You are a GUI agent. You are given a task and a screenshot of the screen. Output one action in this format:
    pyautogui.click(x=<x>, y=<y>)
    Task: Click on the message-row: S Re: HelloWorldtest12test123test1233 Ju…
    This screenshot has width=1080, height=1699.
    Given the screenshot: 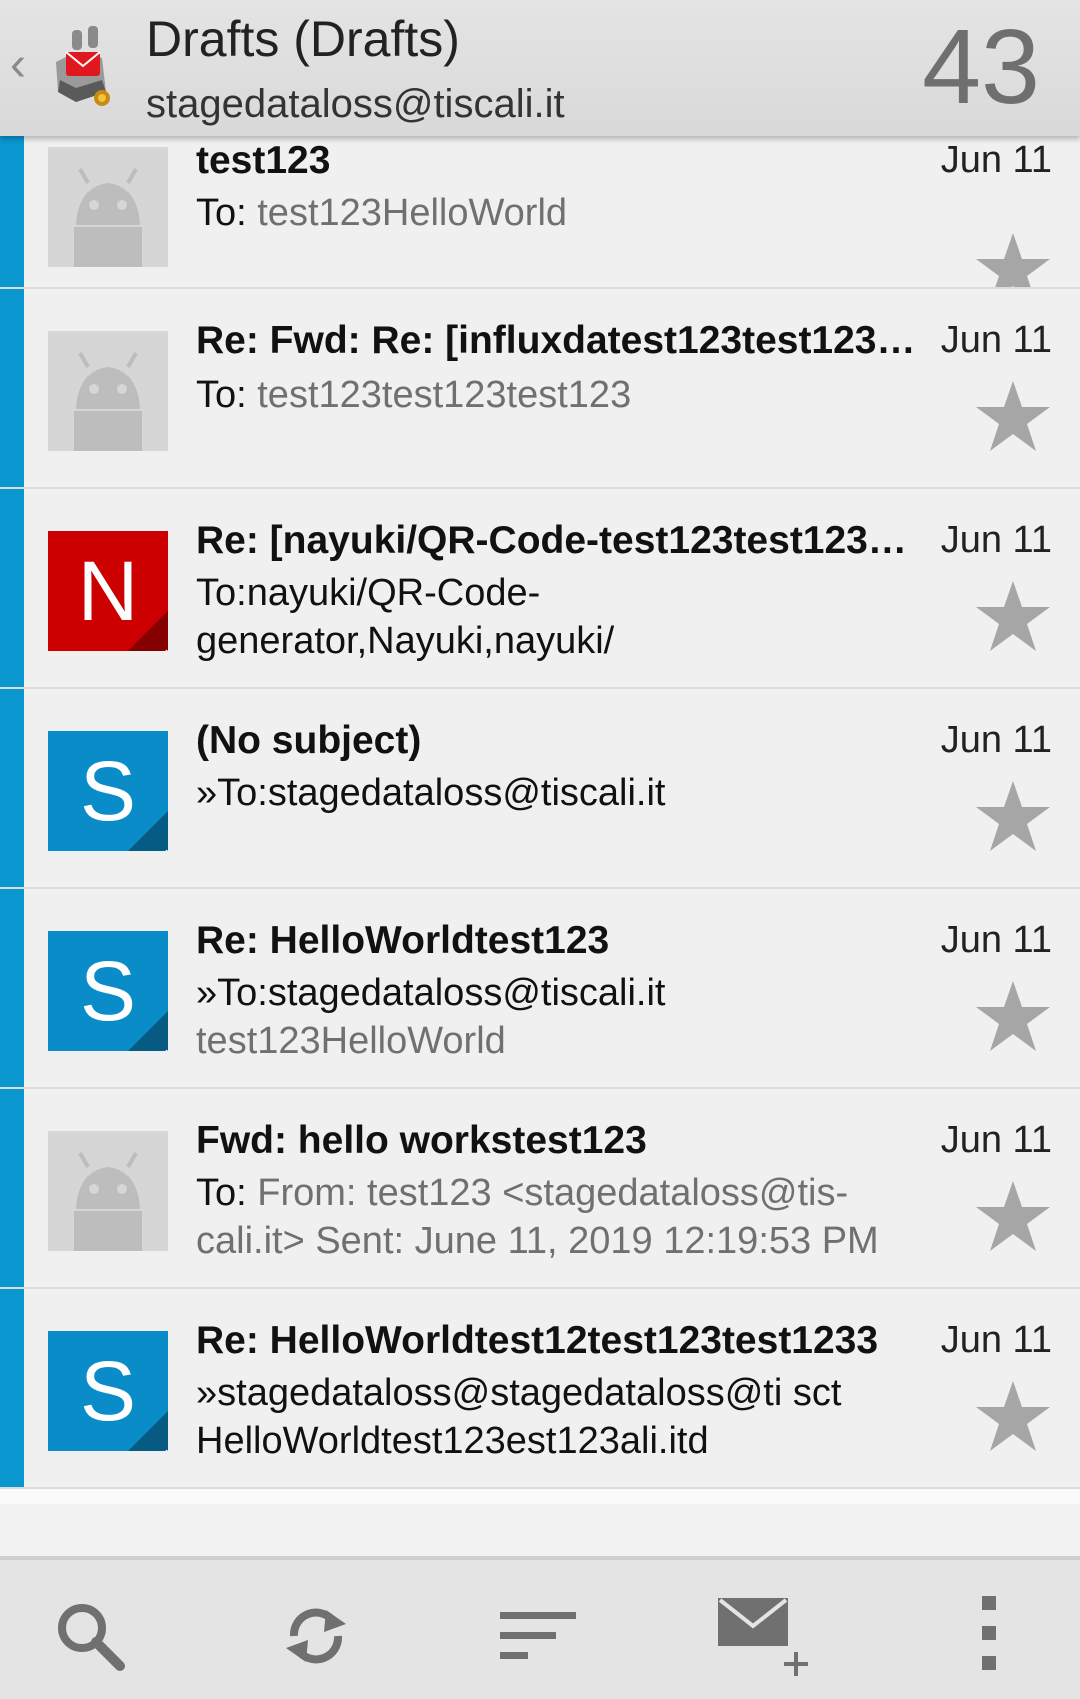 What is the action you would take?
    pyautogui.click(x=540, y=1389)
    